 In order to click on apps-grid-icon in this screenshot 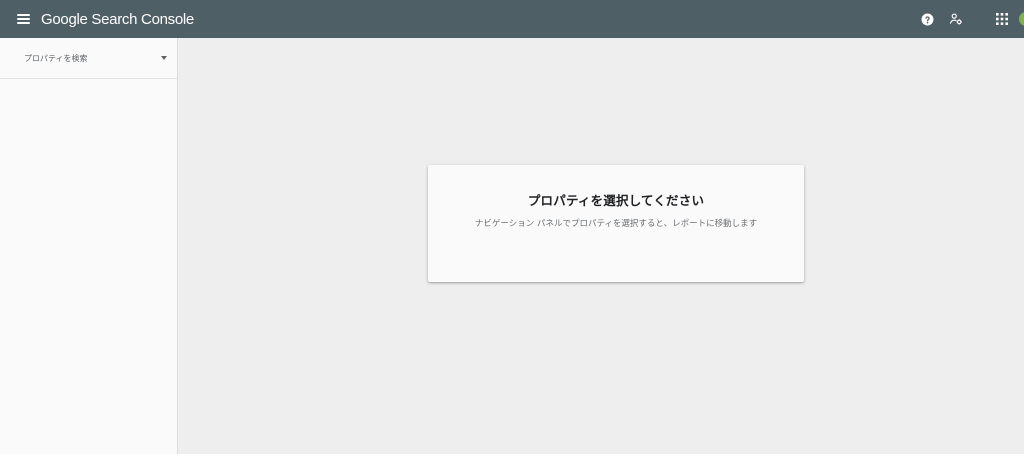, I will do `click(1002, 19)`.